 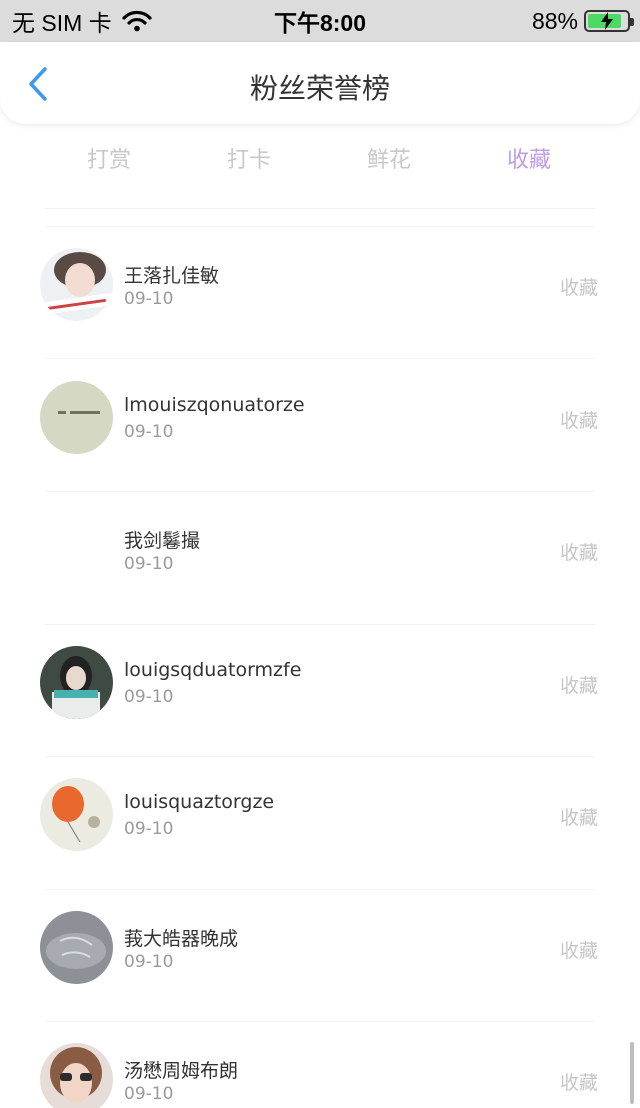 What do you see at coordinates (249, 158) in the screenshot?
I see `tab-checkin: 打卡` at bounding box center [249, 158].